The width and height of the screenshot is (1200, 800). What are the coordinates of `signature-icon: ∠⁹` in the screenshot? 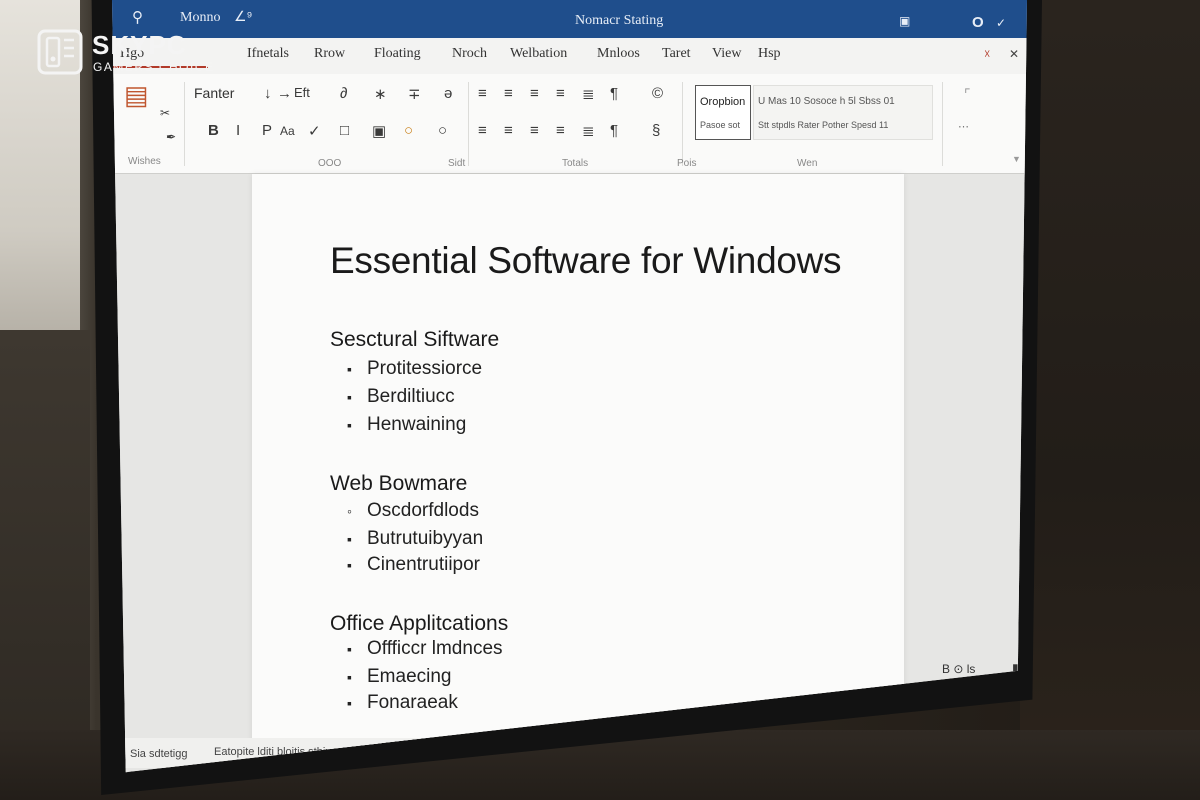 It's located at (243, 16).